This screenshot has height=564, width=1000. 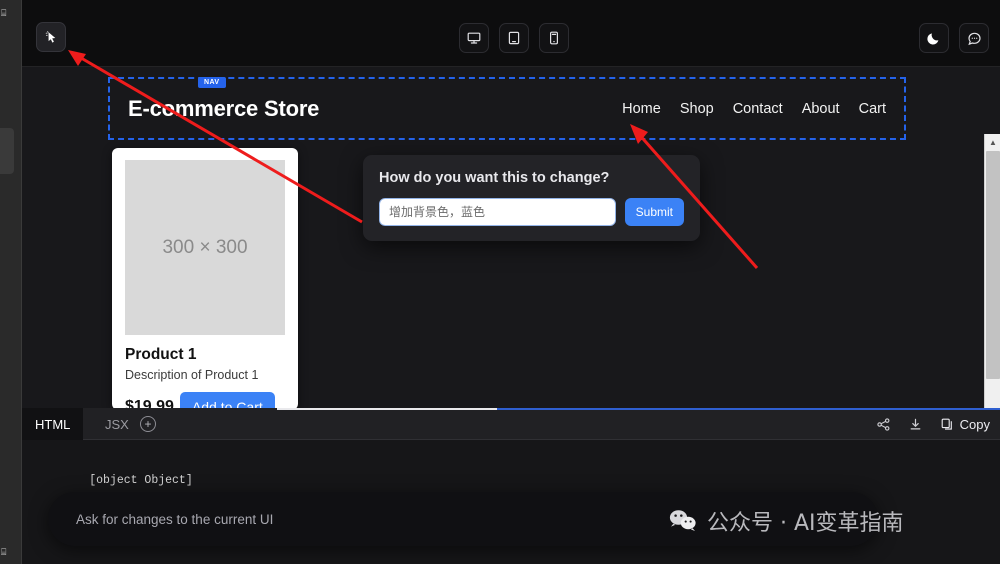 What do you see at coordinates (974, 424) in the screenshot?
I see `copy-label: Copy` at bounding box center [974, 424].